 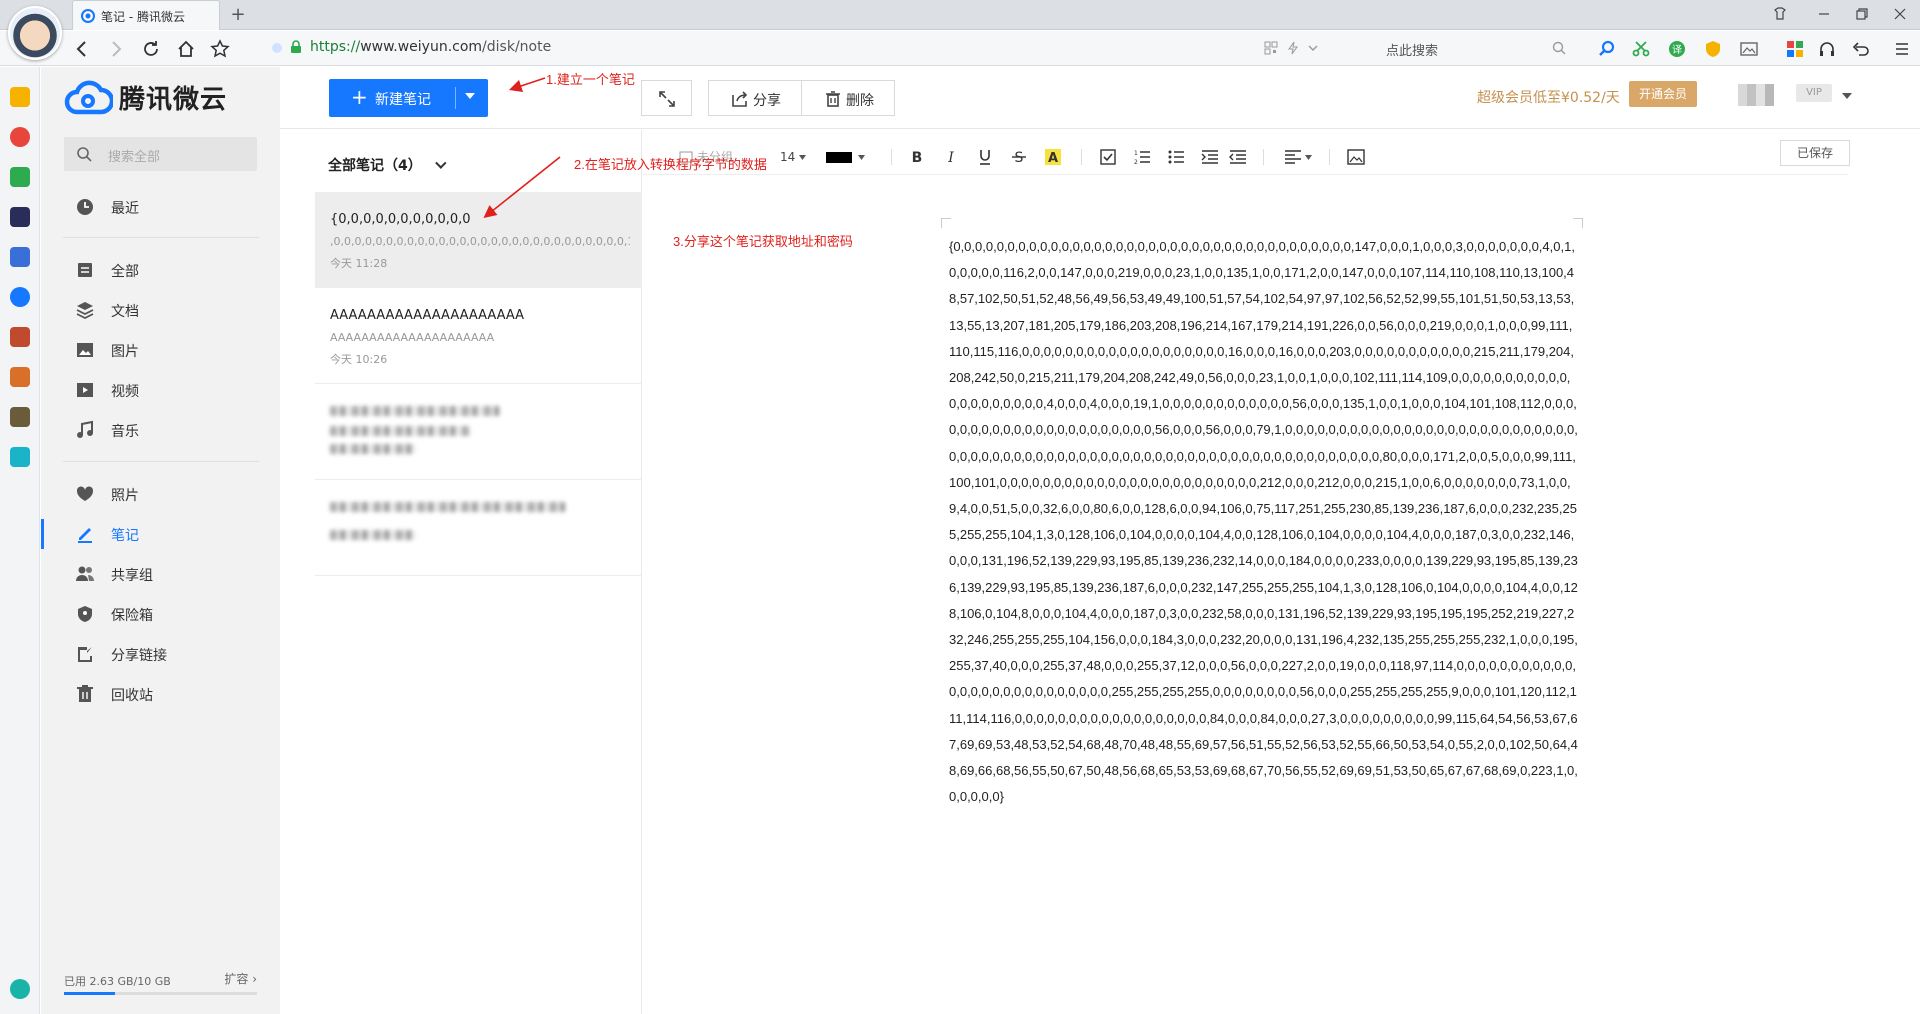 What do you see at coordinates (1780, 14) in the screenshot?
I see `skin-icon` at bounding box center [1780, 14].